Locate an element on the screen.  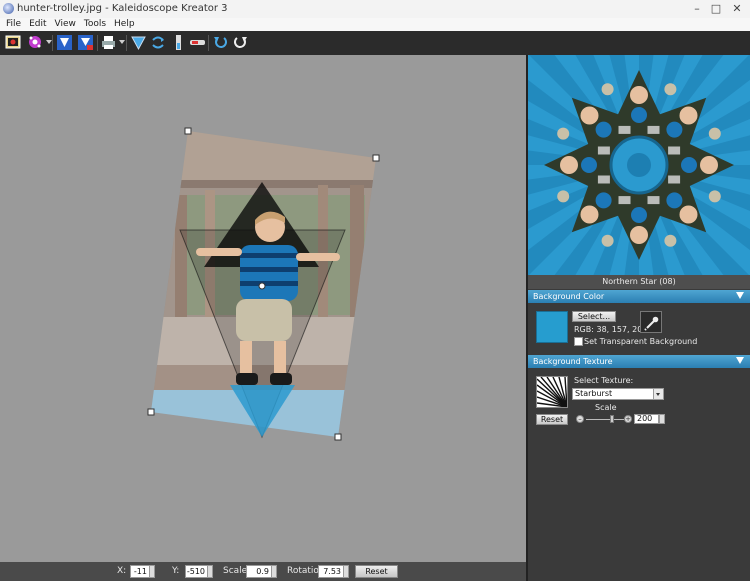
resize-handle-top-left is located at coordinates (188, 131).